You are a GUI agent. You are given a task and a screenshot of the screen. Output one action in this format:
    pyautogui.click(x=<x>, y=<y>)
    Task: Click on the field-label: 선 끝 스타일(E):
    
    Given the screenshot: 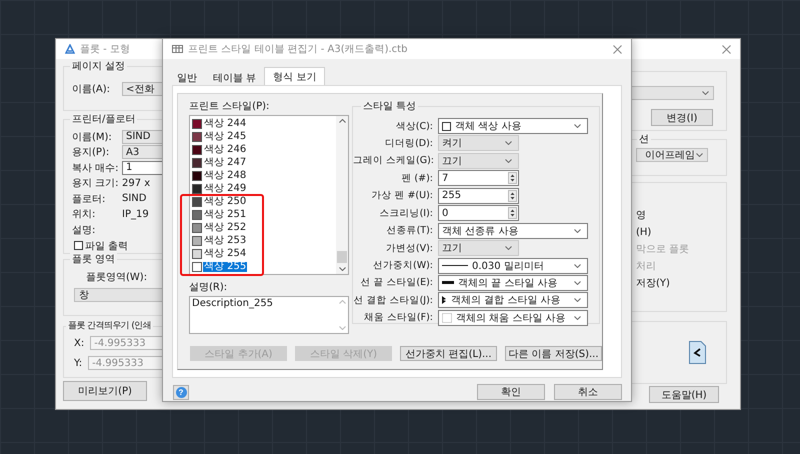 What is the action you would take?
    pyautogui.click(x=396, y=283)
    